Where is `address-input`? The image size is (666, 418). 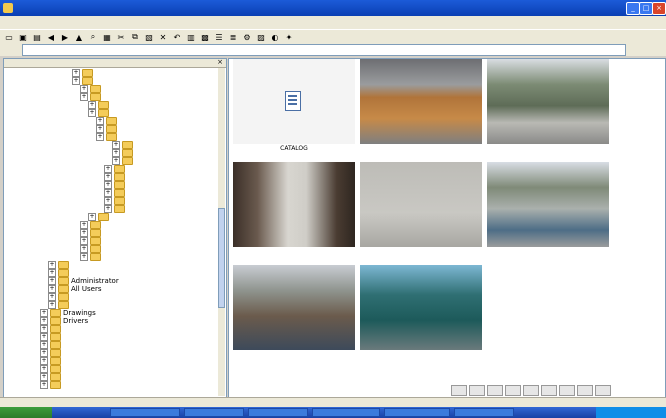
address-input is located at coordinates (324, 50).